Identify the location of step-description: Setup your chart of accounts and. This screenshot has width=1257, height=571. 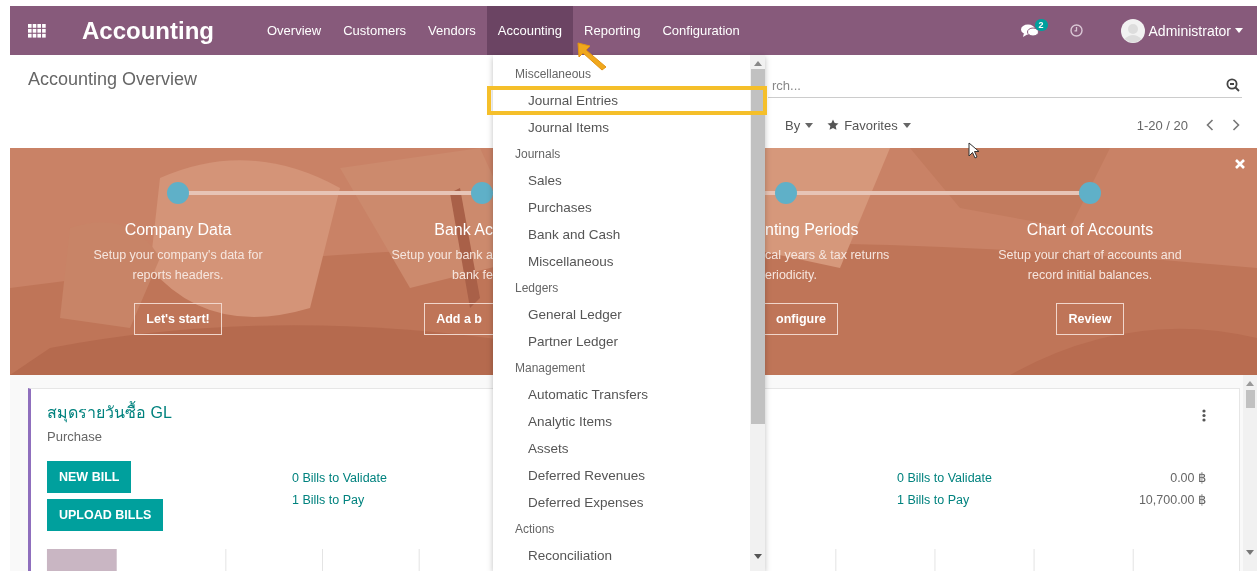
(1090, 255).